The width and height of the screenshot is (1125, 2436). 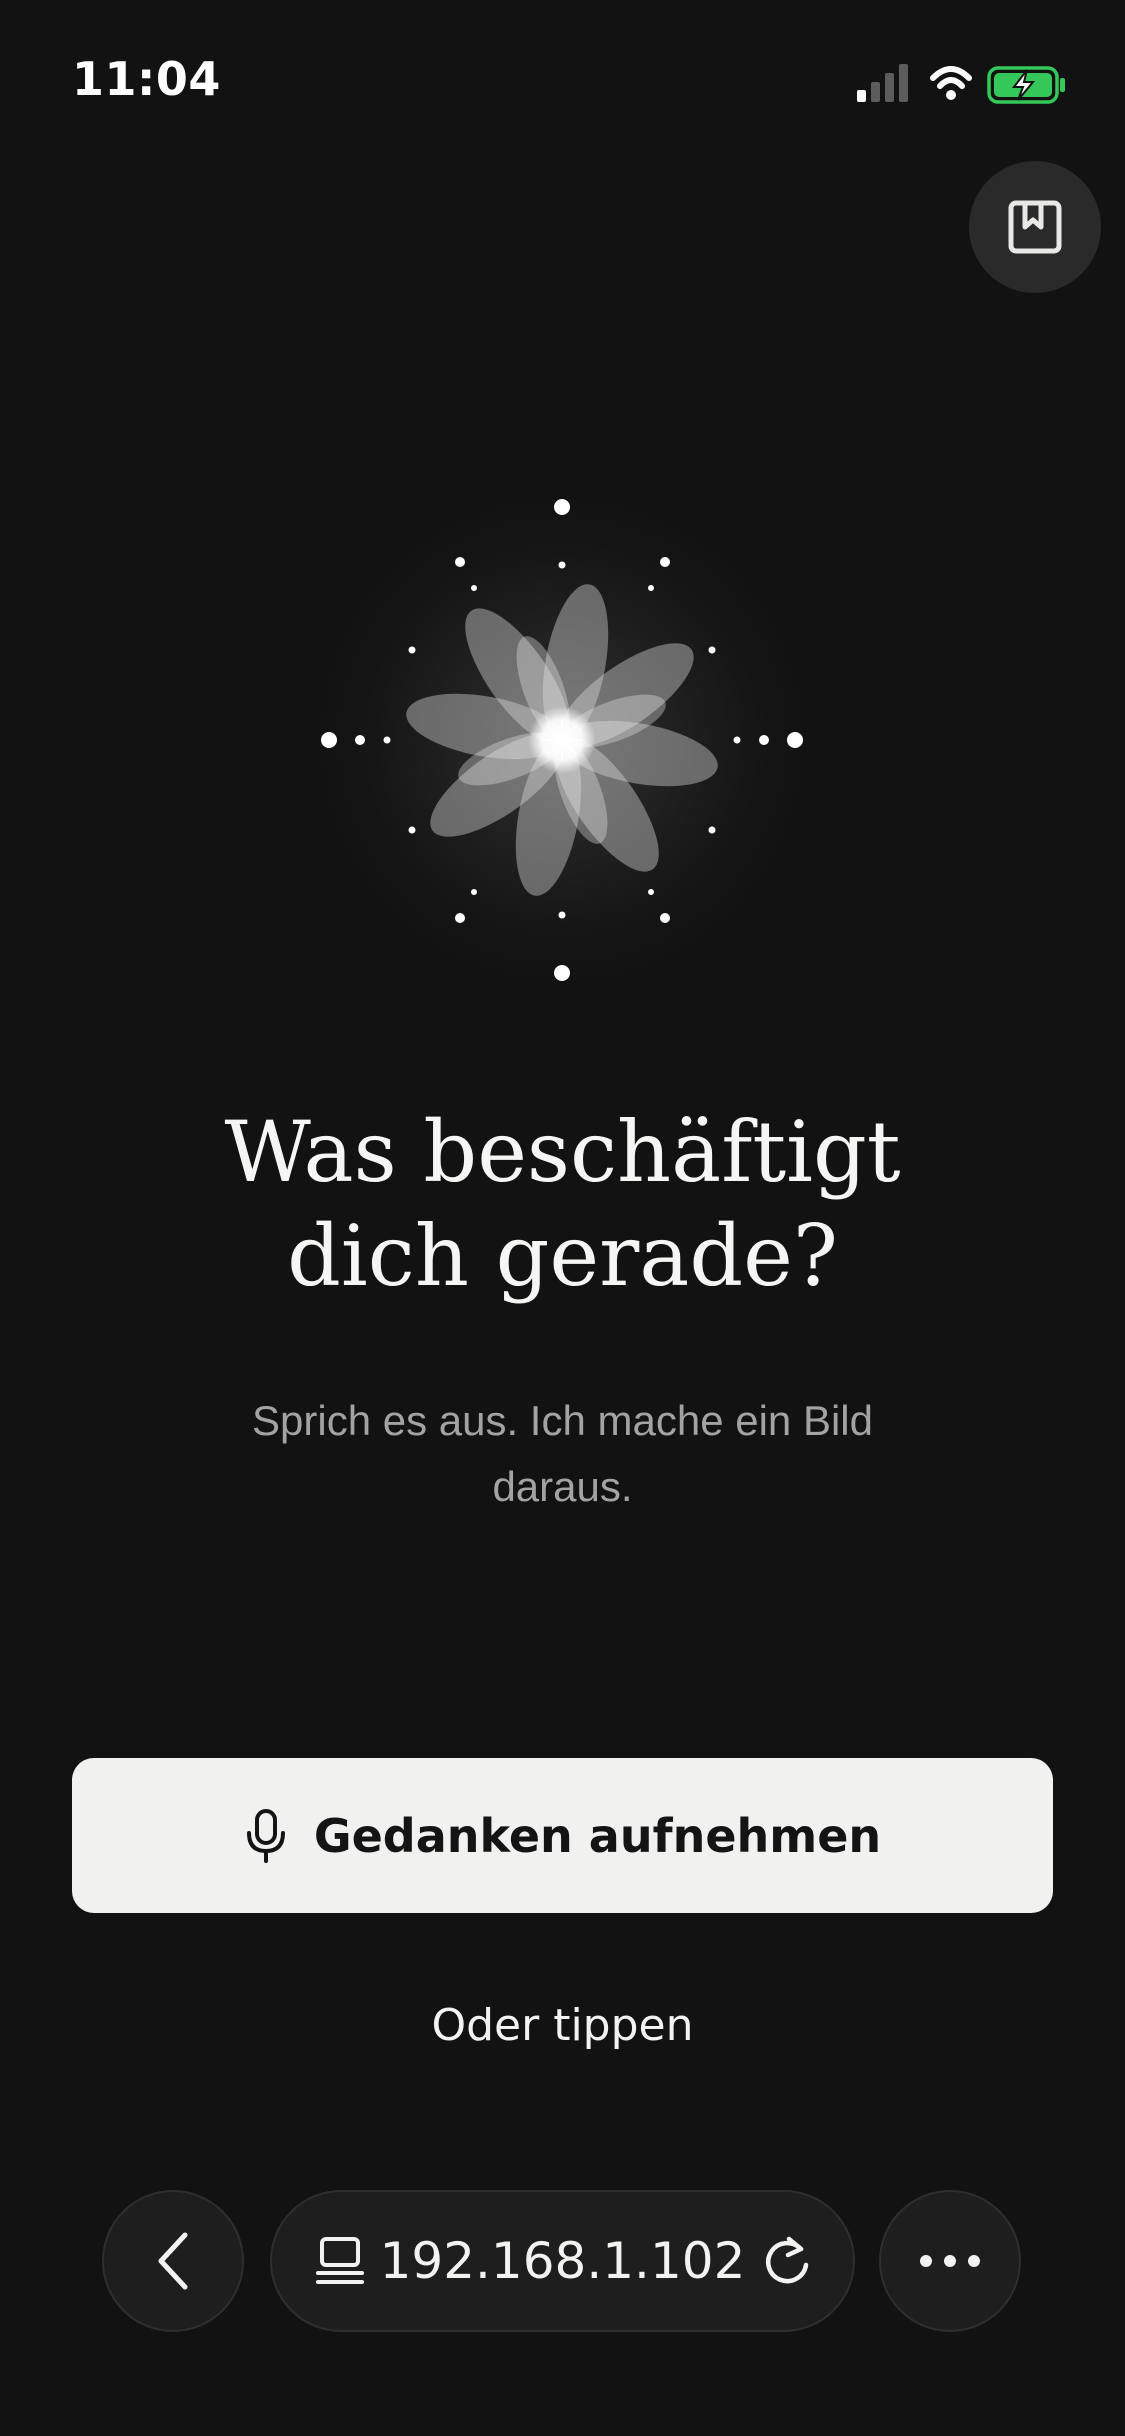 I want to click on record-thoughts-button: Gedanken aufnehmen, so click(x=562, y=1835).